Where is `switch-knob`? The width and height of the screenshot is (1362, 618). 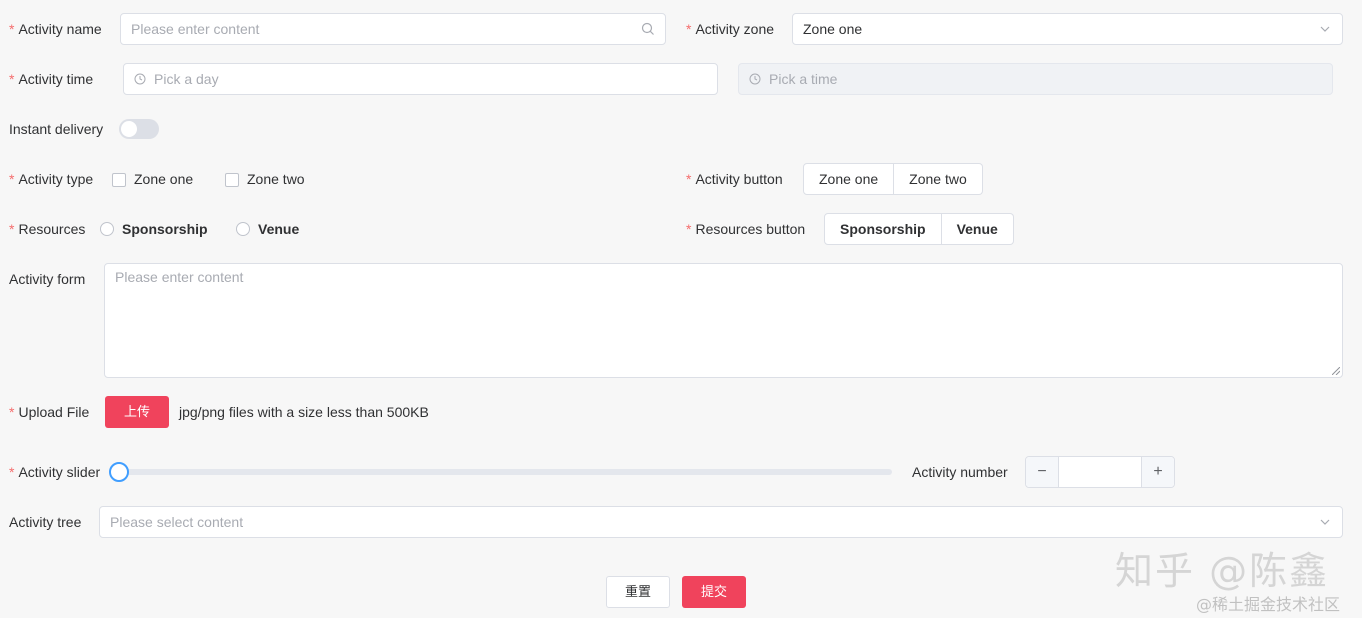 switch-knob is located at coordinates (129, 129).